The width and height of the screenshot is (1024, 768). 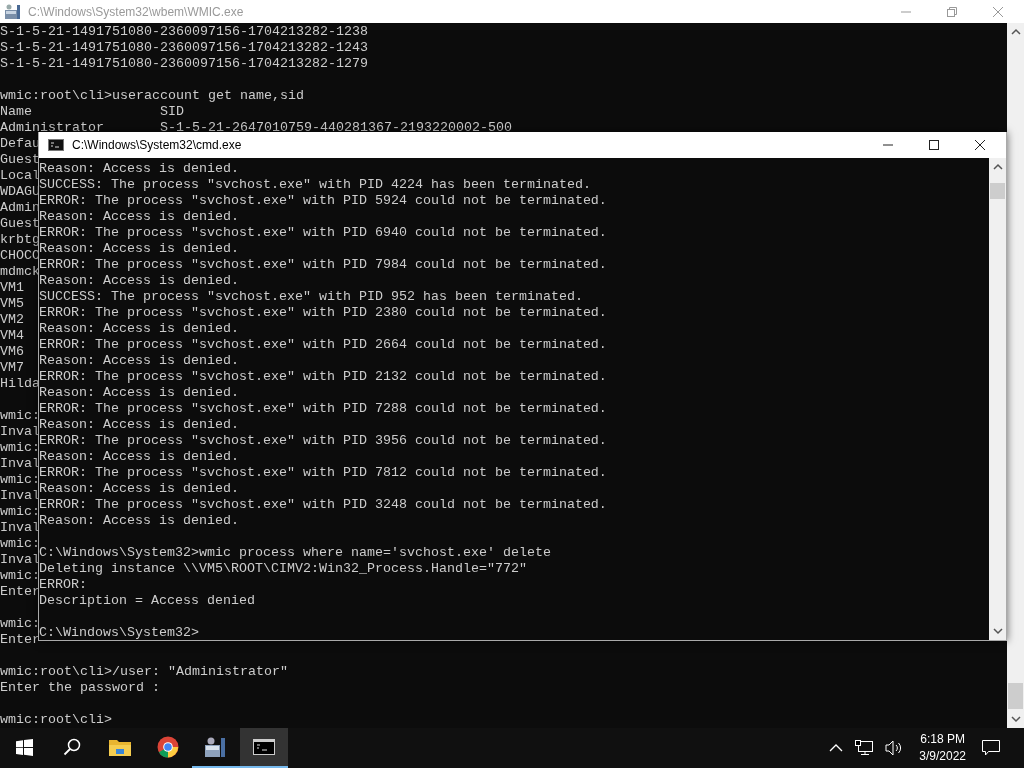 What do you see at coordinates (184, 48) in the screenshot?
I see `console-line: S-1-5-21-1491751080-2360097156-1704213282-1243` at bounding box center [184, 48].